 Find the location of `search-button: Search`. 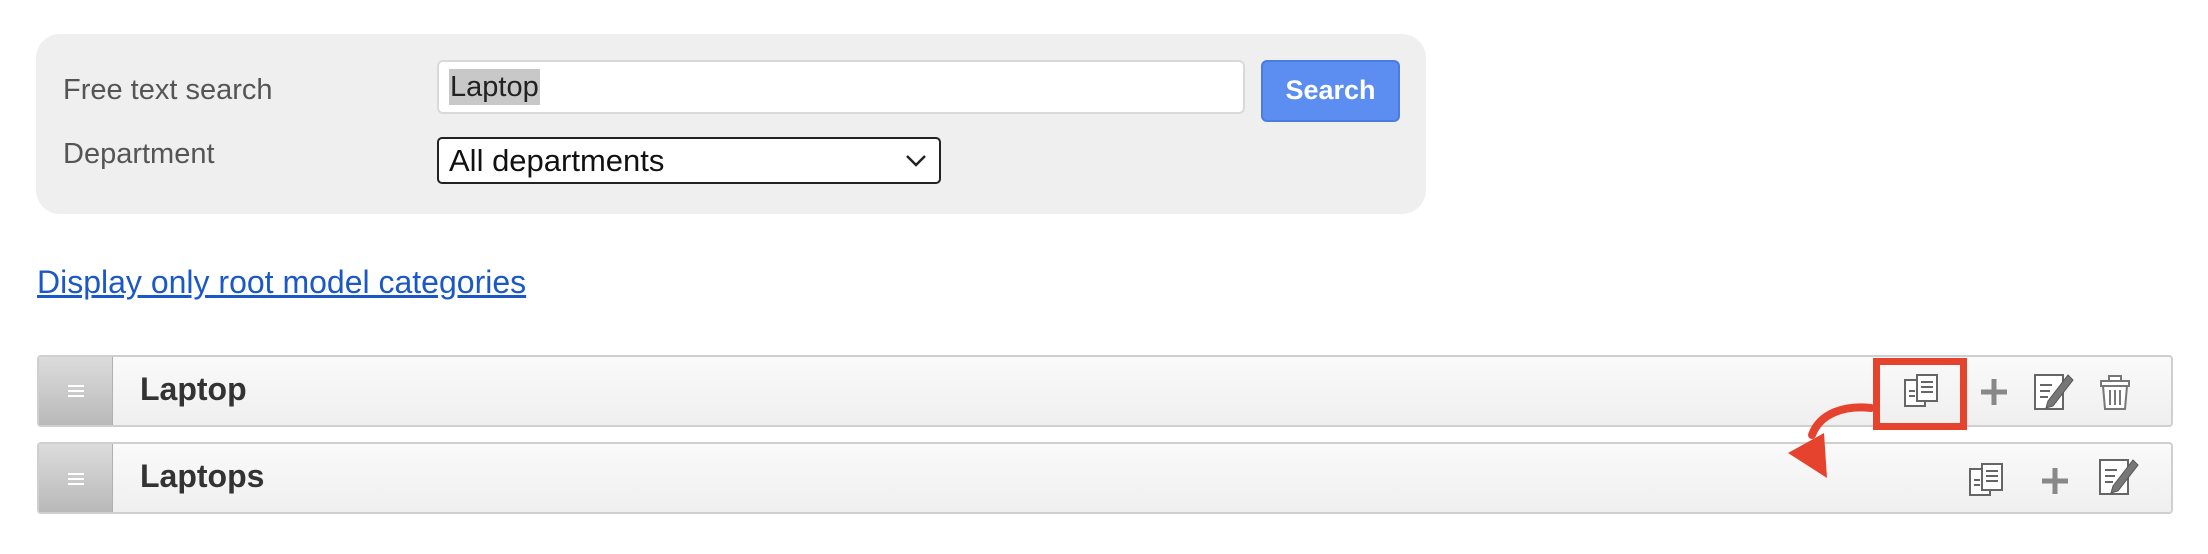

search-button: Search is located at coordinates (1330, 91).